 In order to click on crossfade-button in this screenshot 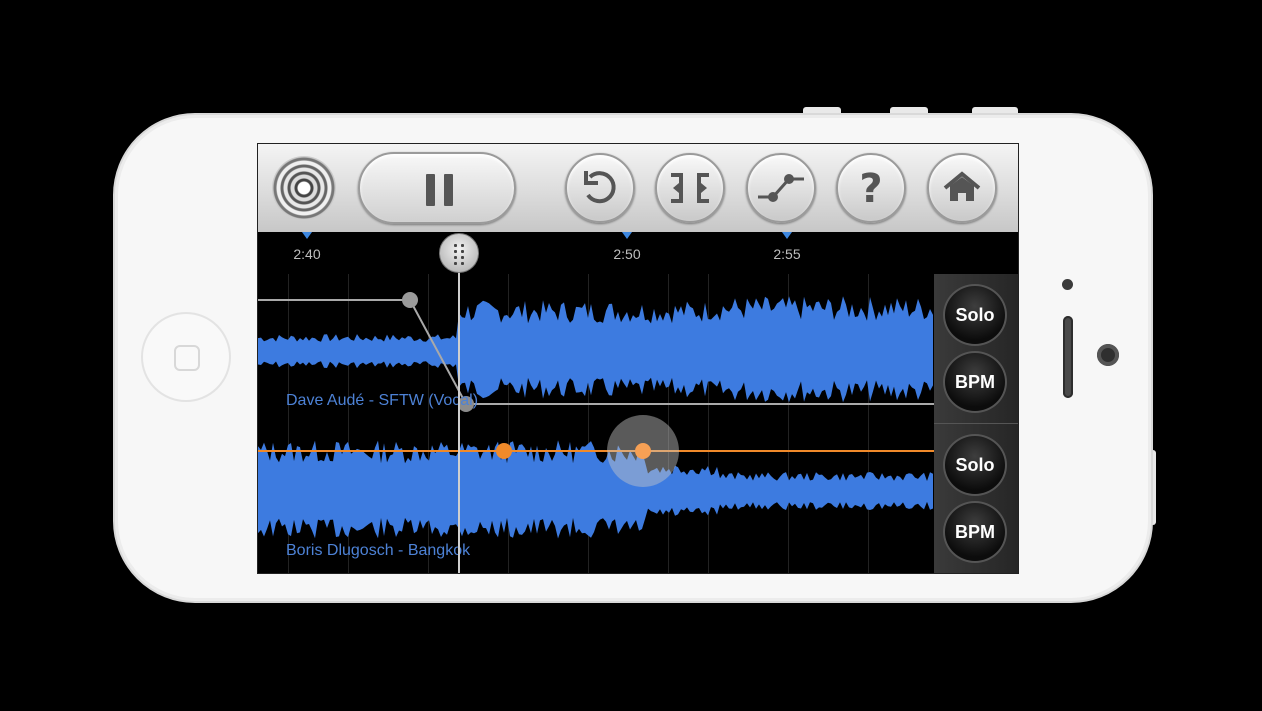, I will do `click(781, 188)`.